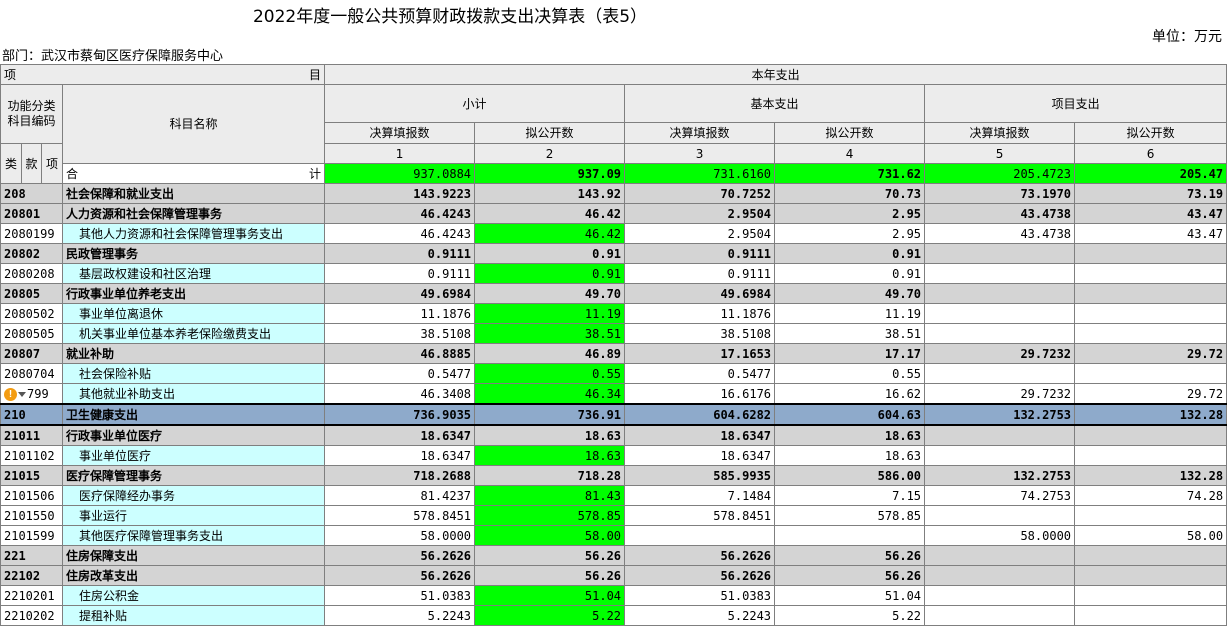 This screenshot has width=1230, height=626. Describe the element at coordinates (193, 173) in the screenshot. I see `total-label: 合 计` at that location.